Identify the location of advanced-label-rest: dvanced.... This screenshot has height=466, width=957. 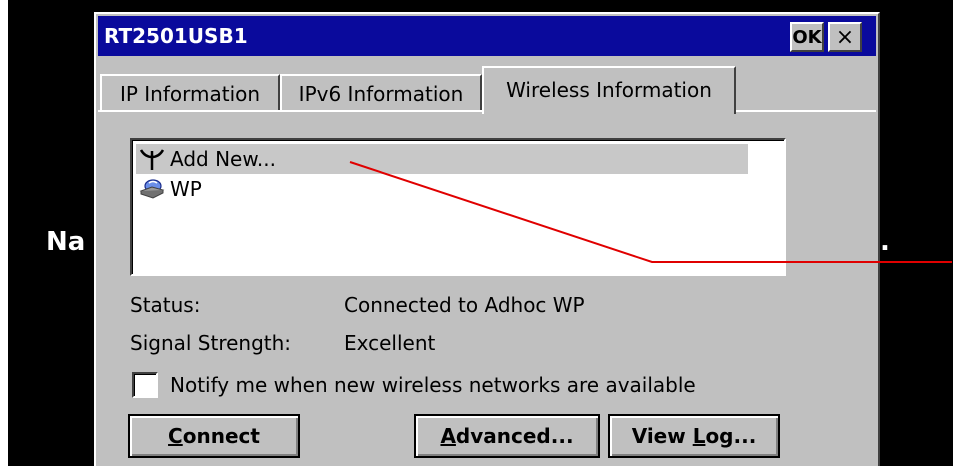
(514, 436).